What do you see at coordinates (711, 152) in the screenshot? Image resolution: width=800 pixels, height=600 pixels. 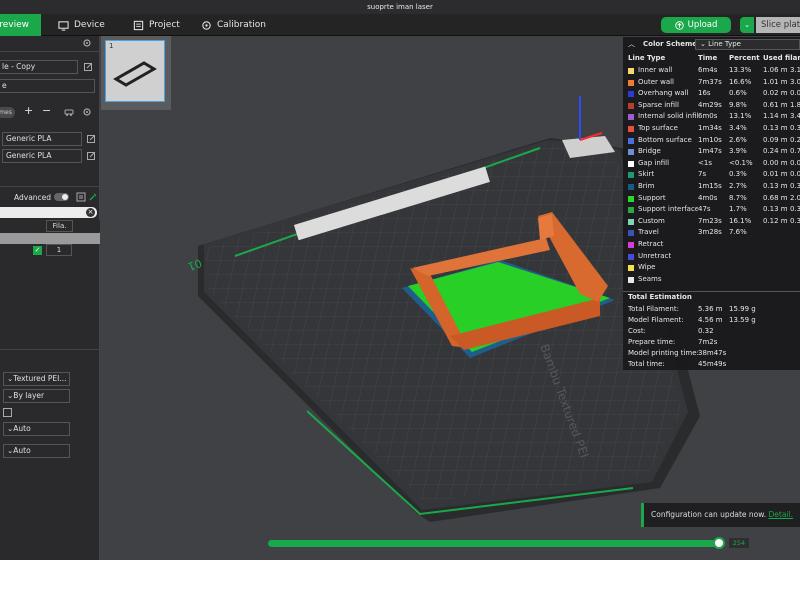 I see `legend-row: Bridge 1m47s 3.9% 0.24 m 0.7` at bounding box center [711, 152].